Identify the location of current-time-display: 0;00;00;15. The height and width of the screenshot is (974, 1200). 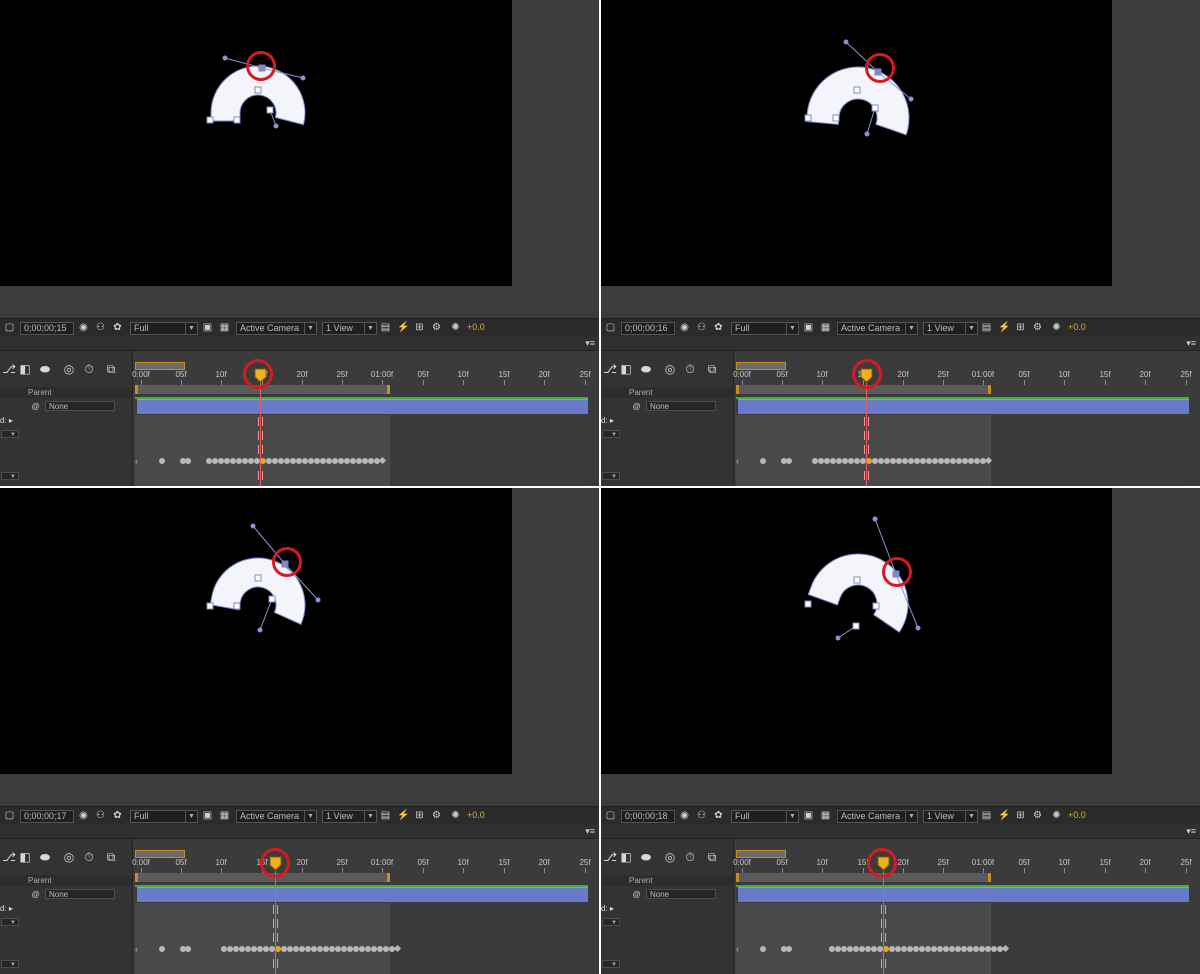
(47, 328).